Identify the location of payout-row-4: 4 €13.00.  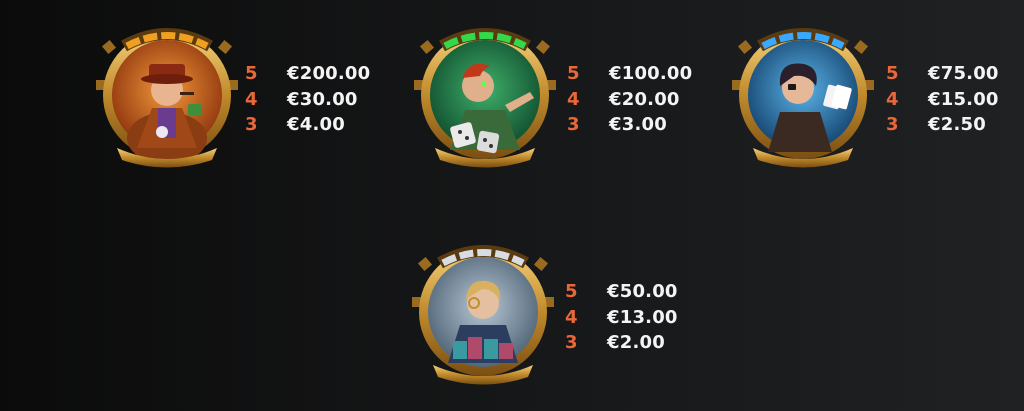
(645, 318).